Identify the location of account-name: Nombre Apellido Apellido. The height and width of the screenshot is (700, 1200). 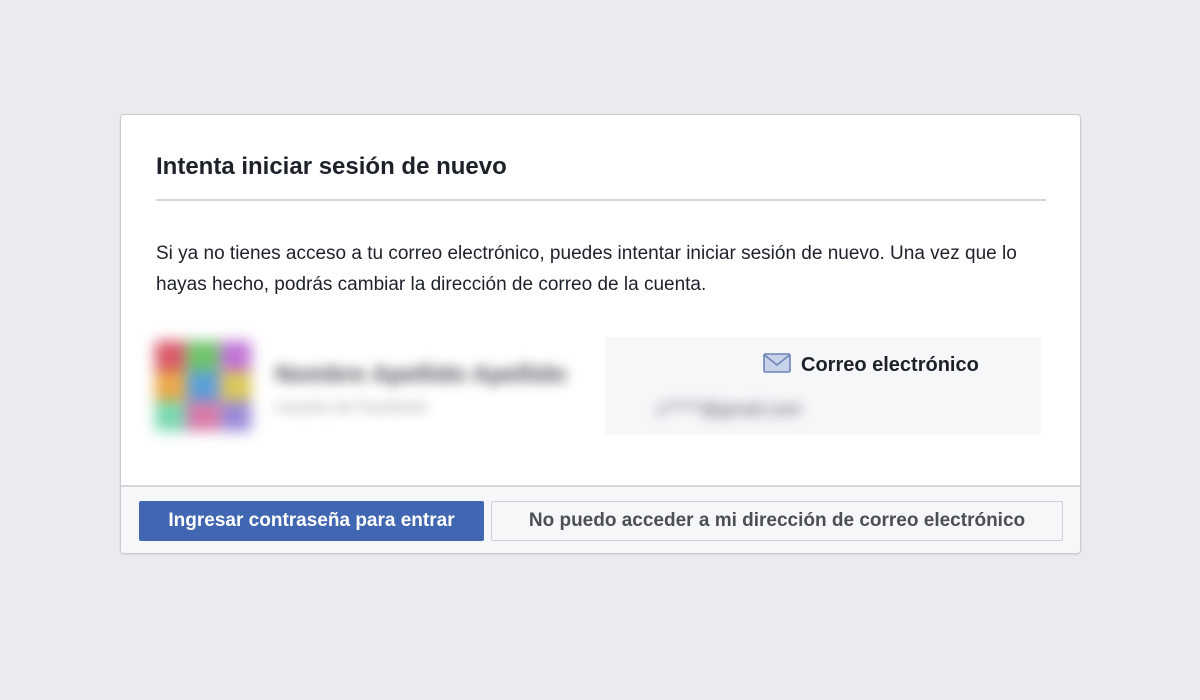
(421, 374).